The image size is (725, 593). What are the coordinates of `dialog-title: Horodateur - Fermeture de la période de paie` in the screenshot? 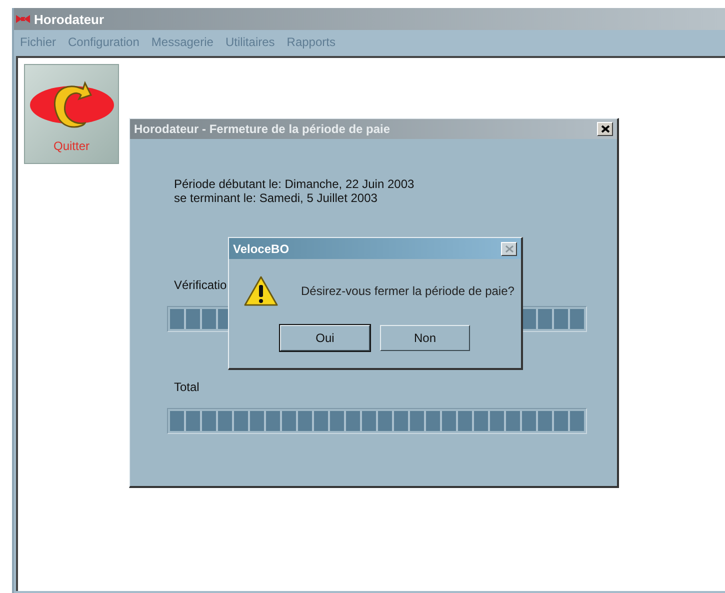 It's located at (262, 129).